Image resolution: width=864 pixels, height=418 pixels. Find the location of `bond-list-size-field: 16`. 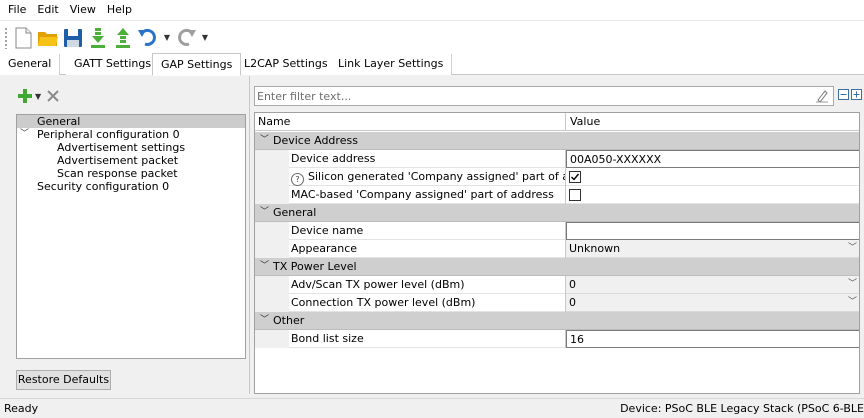

bond-list-size-field: 16 is located at coordinates (712, 339).